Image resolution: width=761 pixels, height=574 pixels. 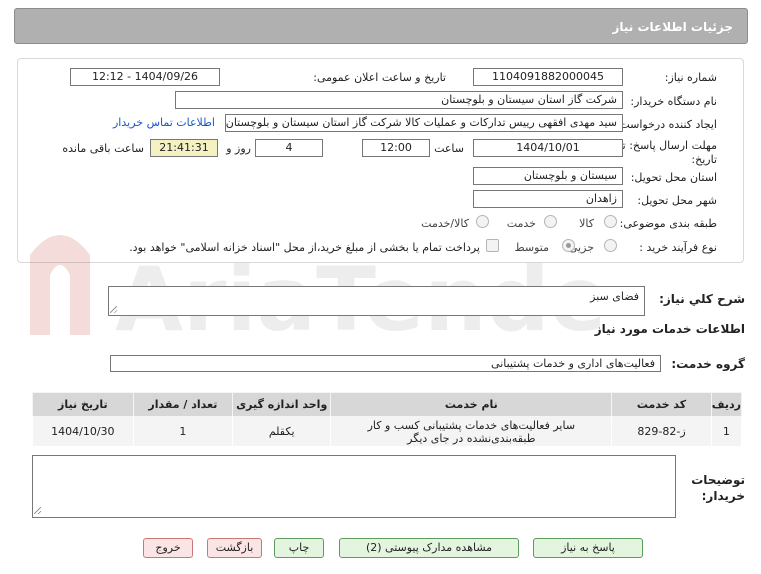 I want to click on col-index: ردیف, so click(x=726, y=404).